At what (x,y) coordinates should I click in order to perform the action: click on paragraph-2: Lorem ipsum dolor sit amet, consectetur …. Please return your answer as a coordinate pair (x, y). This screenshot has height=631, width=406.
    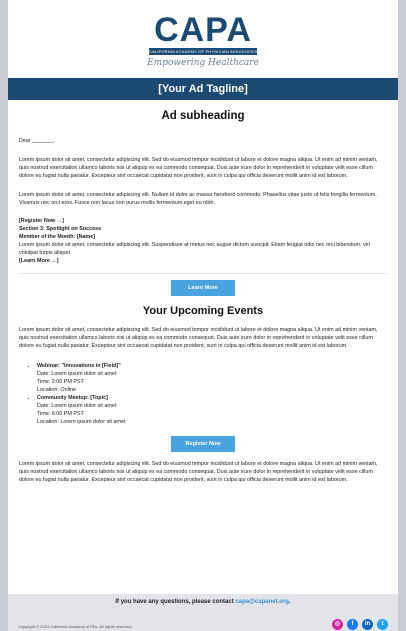
    Looking at the image, I should click on (198, 199).